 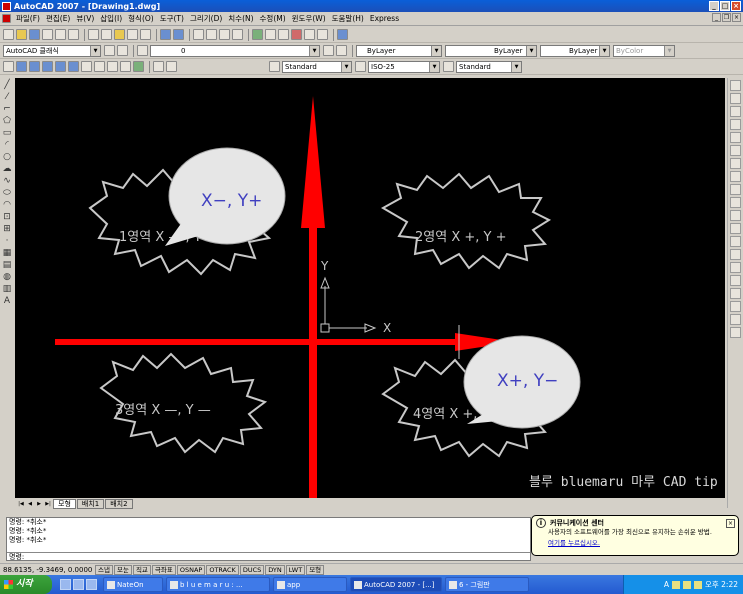 What do you see at coordinates (274, 66) in the screenshot?
I see `text-style-icon` at bounding box center [274, 66].